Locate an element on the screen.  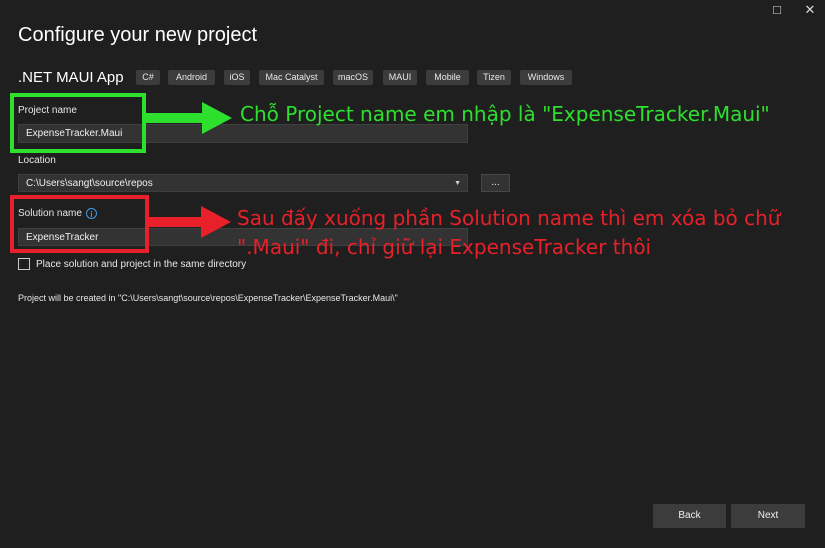
red-arrow-icon is located at coordinates (190, 222).